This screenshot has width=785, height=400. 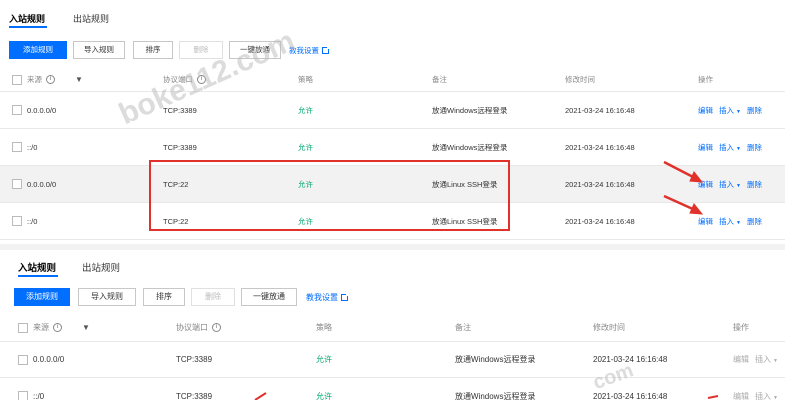 I want to click on rule-toolbar: 添加规则 导入规则 排序 删除 一键放通 教我设置, so click(x=392, y=51).